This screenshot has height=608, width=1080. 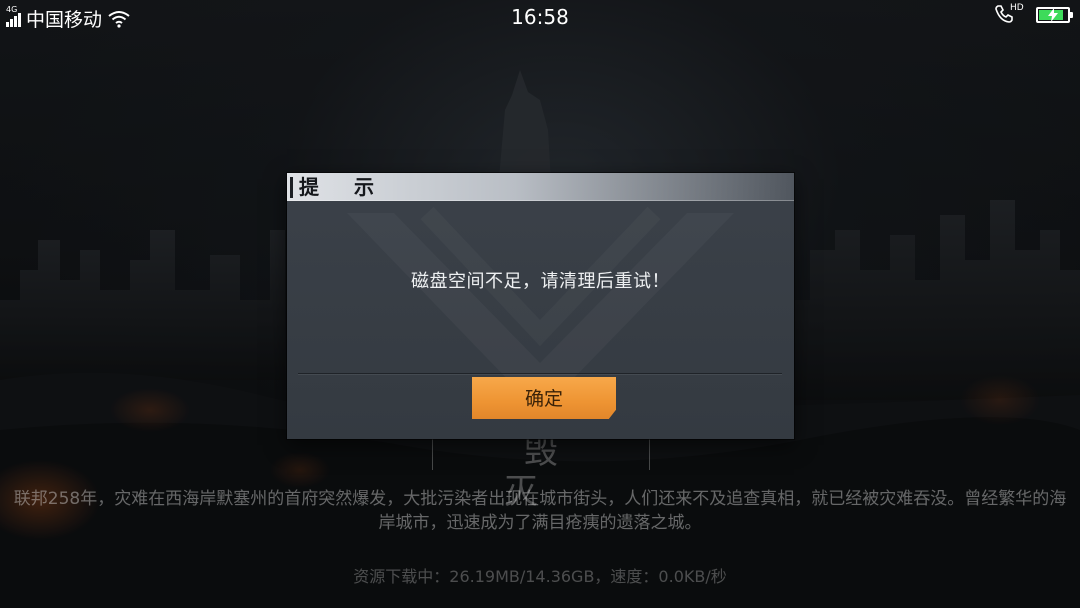 What do you see at coordinates (343, 187) in the screenshot?
I see `dialog-title: 提 示` at bounding box center [343, 187].